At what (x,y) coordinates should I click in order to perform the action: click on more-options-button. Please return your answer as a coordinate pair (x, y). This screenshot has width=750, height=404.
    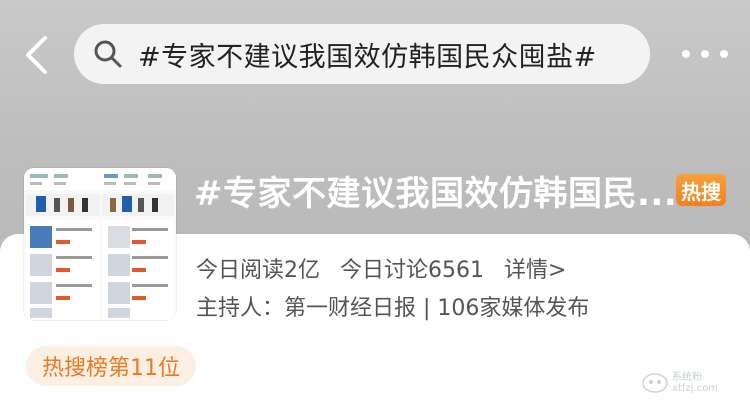
    Looking at the image, I should click on (705, 54).